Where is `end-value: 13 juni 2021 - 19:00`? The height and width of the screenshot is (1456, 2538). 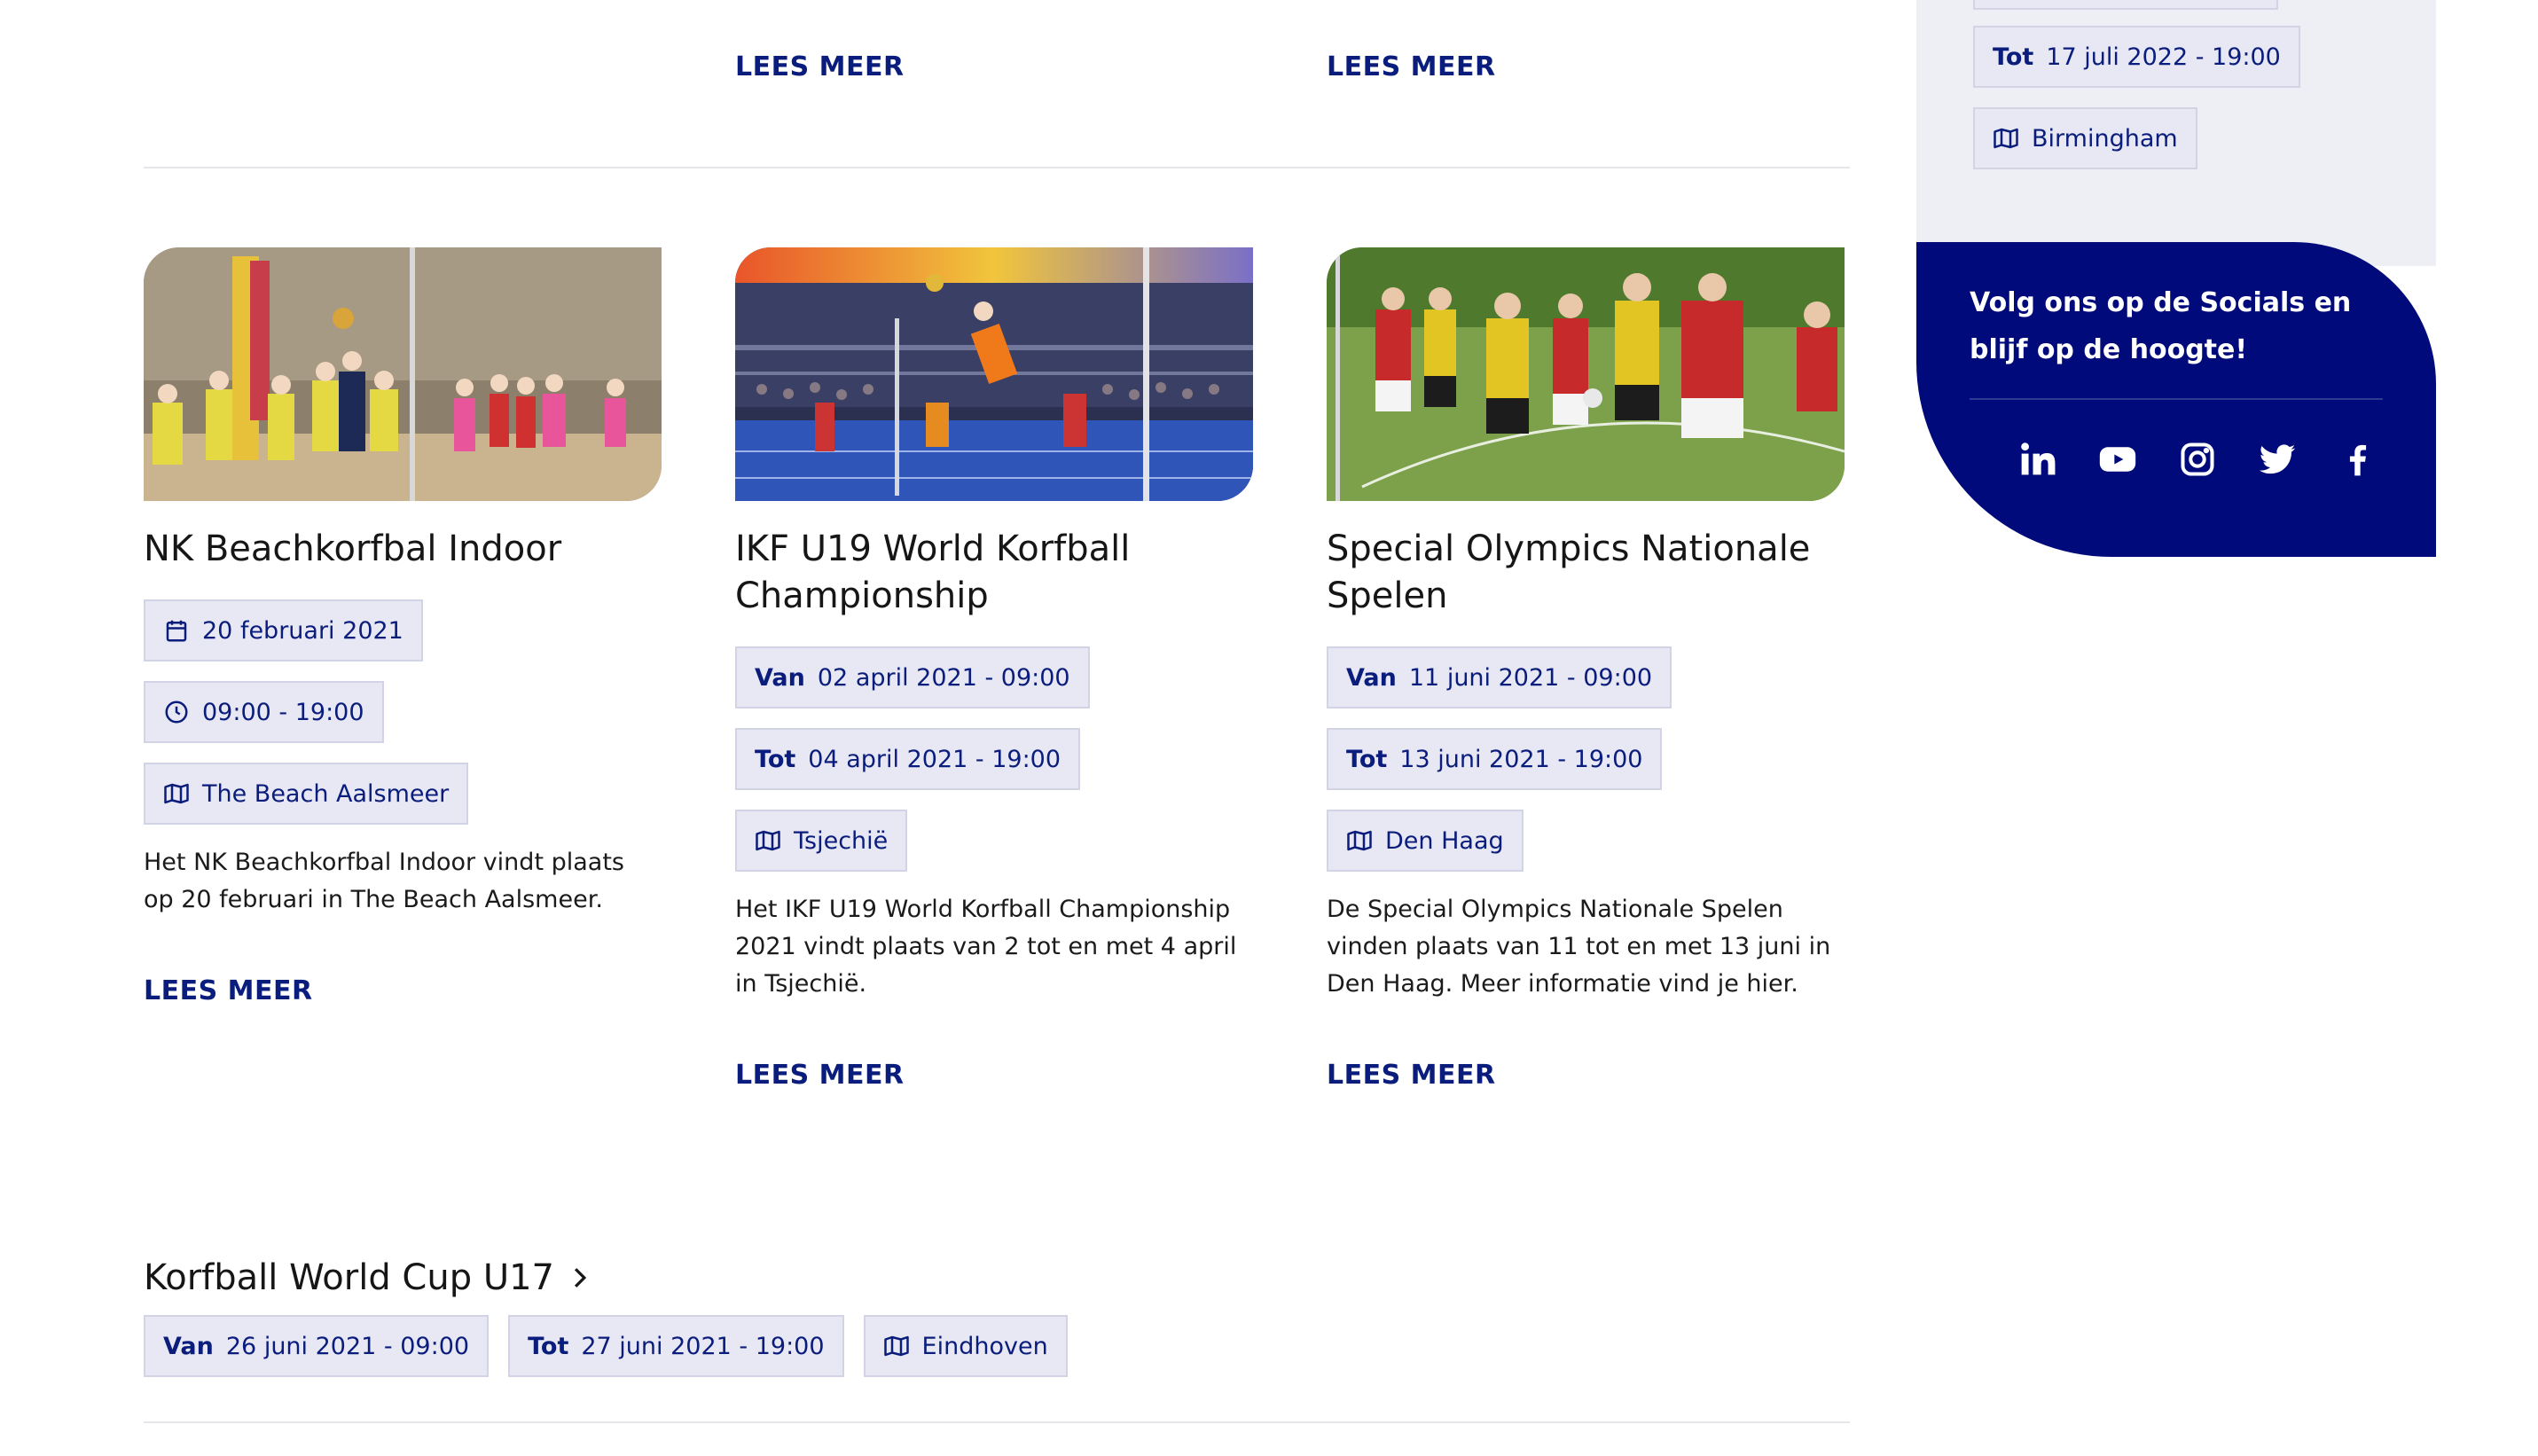 end-value: 13 juni 2021 - 19:00 is located at coordinates (1521, 759).